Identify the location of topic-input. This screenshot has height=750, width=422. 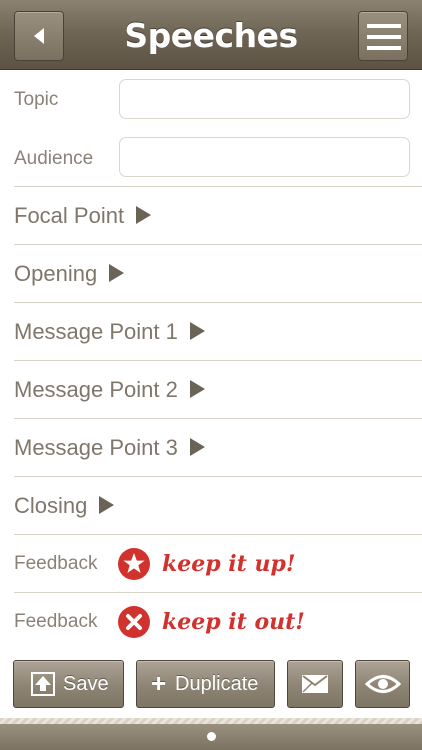
(264, 99).